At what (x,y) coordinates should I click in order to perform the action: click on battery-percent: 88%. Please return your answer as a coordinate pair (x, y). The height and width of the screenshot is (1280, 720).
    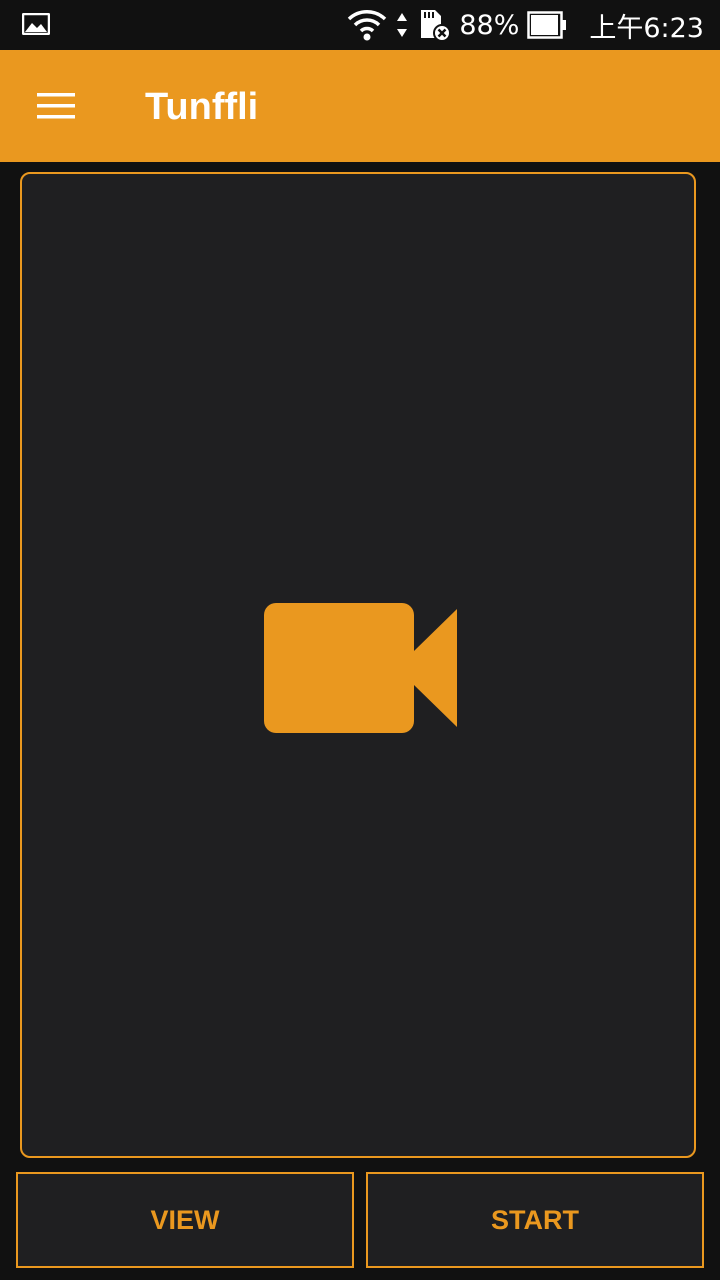
    Looking at the image, I should click on (489, 25).